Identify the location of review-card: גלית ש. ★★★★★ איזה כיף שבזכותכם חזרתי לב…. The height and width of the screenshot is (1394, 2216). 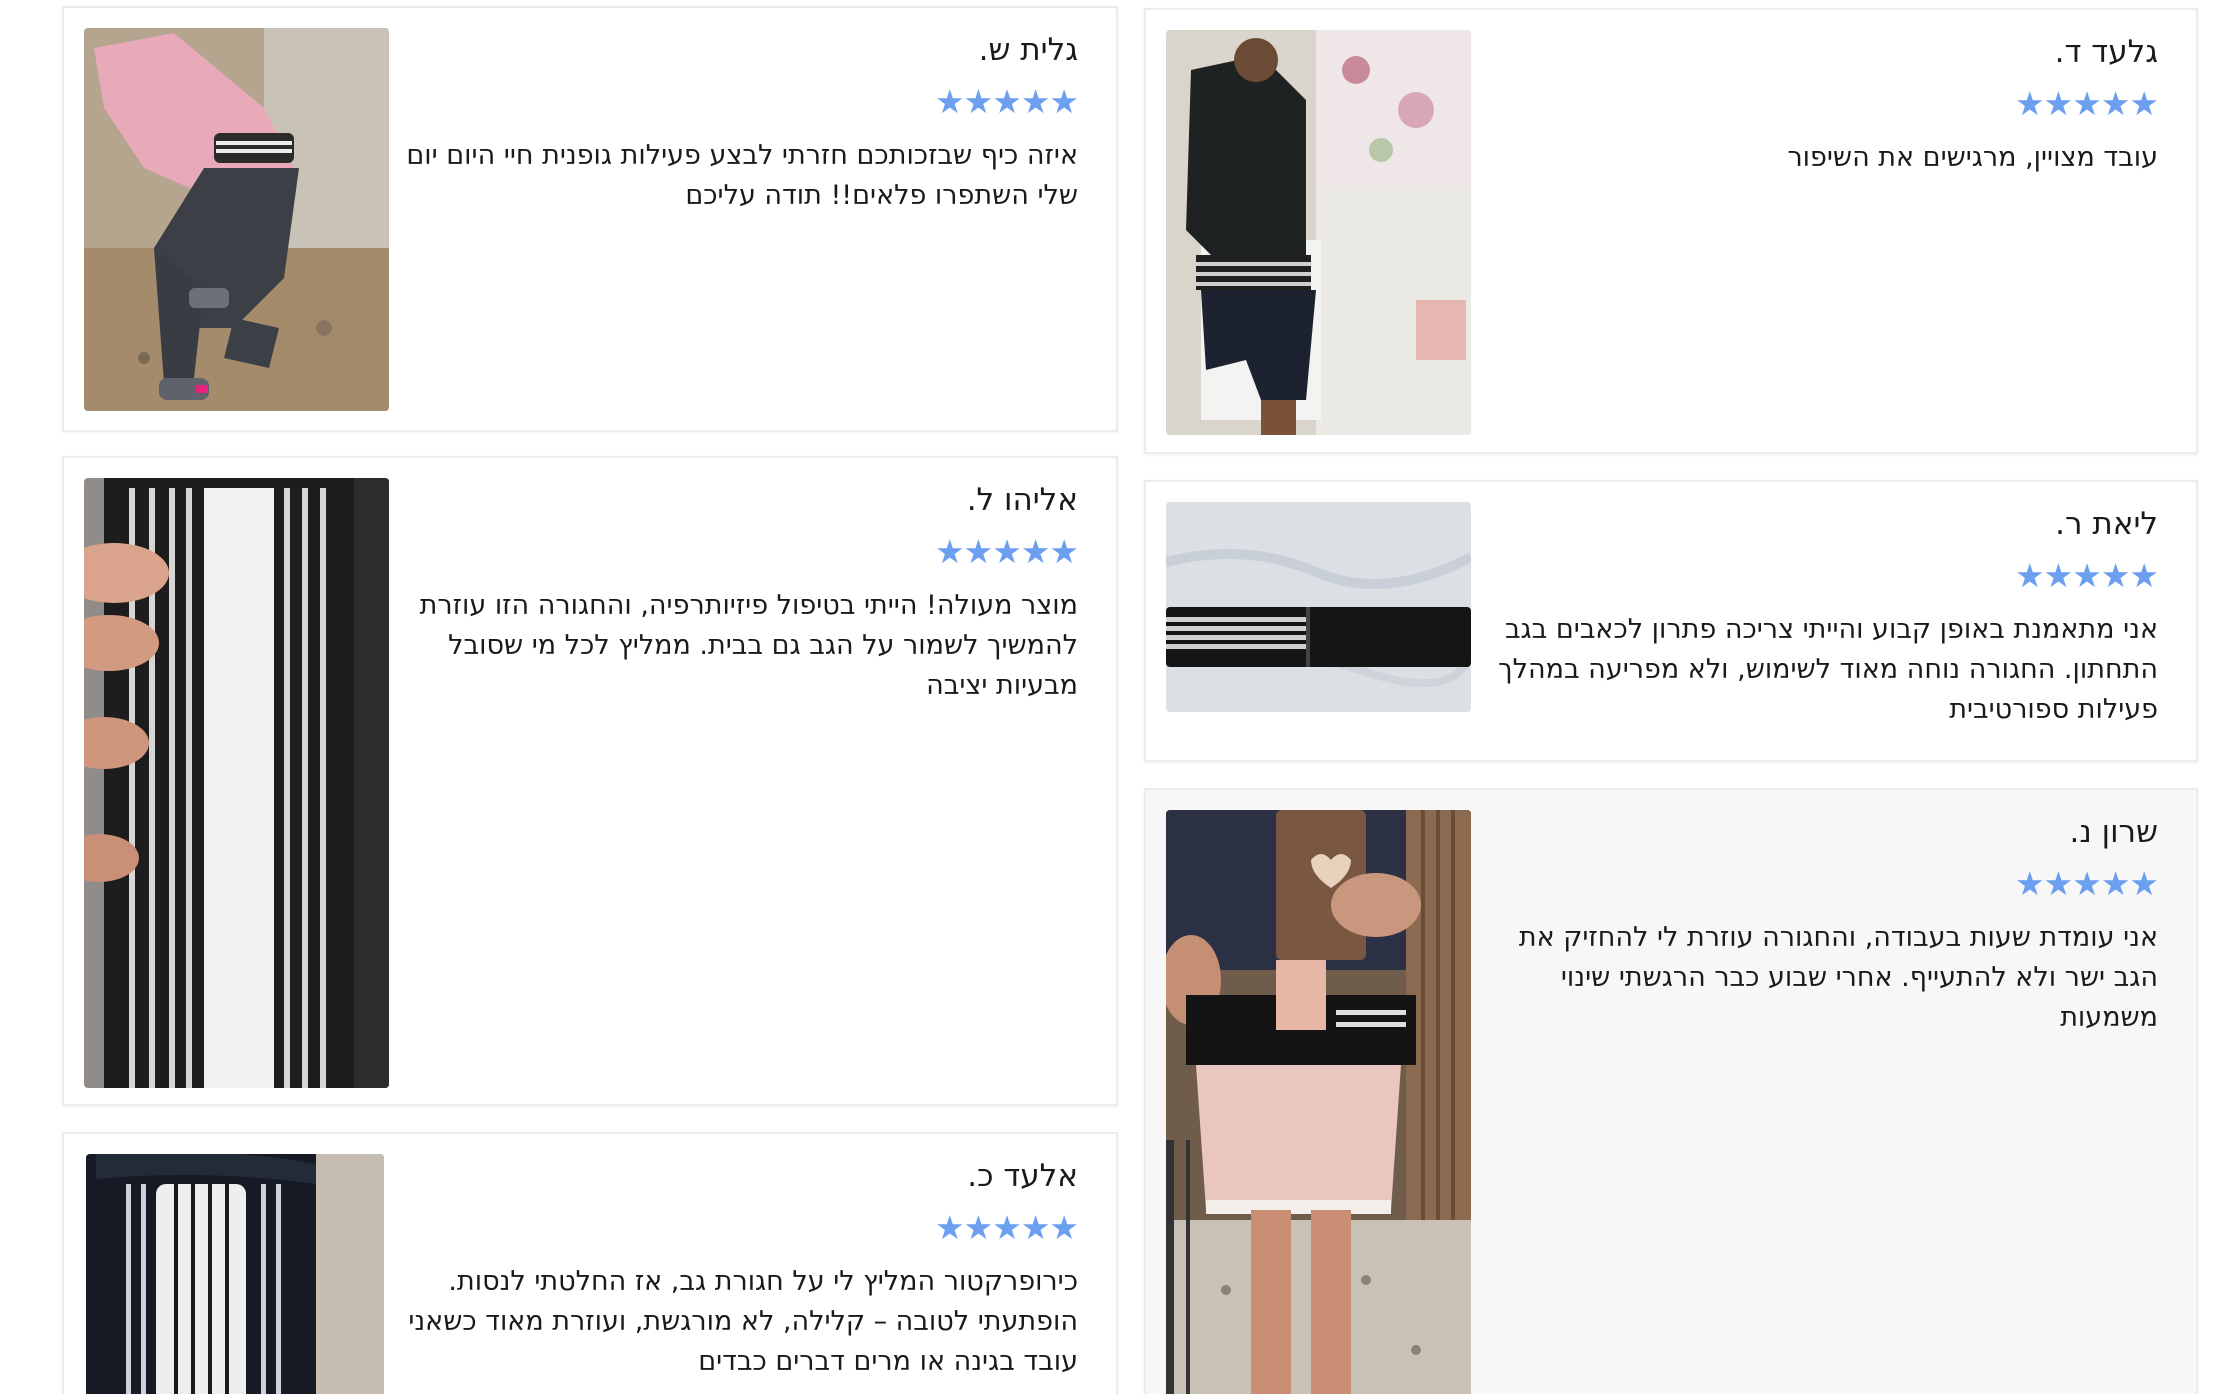
(590, 219).